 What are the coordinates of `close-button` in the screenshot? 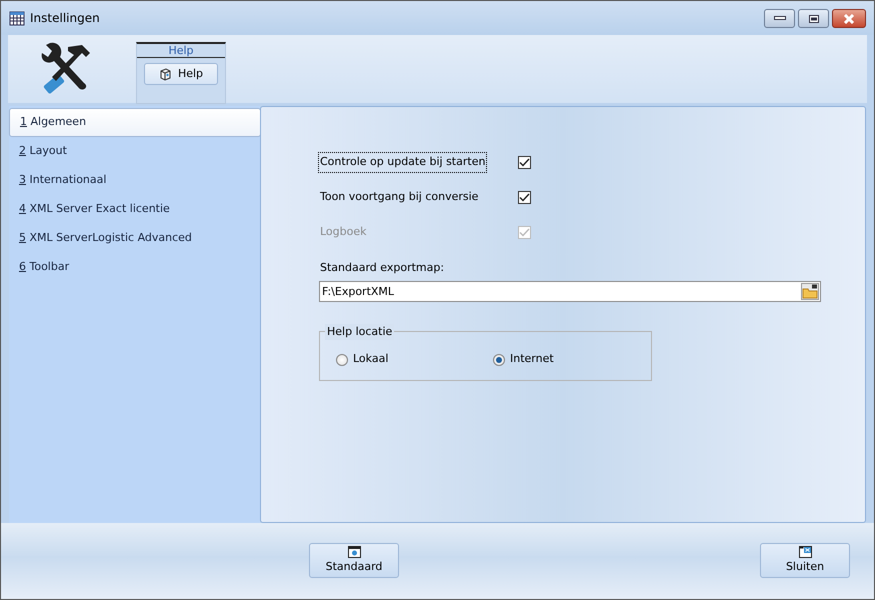 It's located at (849, 18).